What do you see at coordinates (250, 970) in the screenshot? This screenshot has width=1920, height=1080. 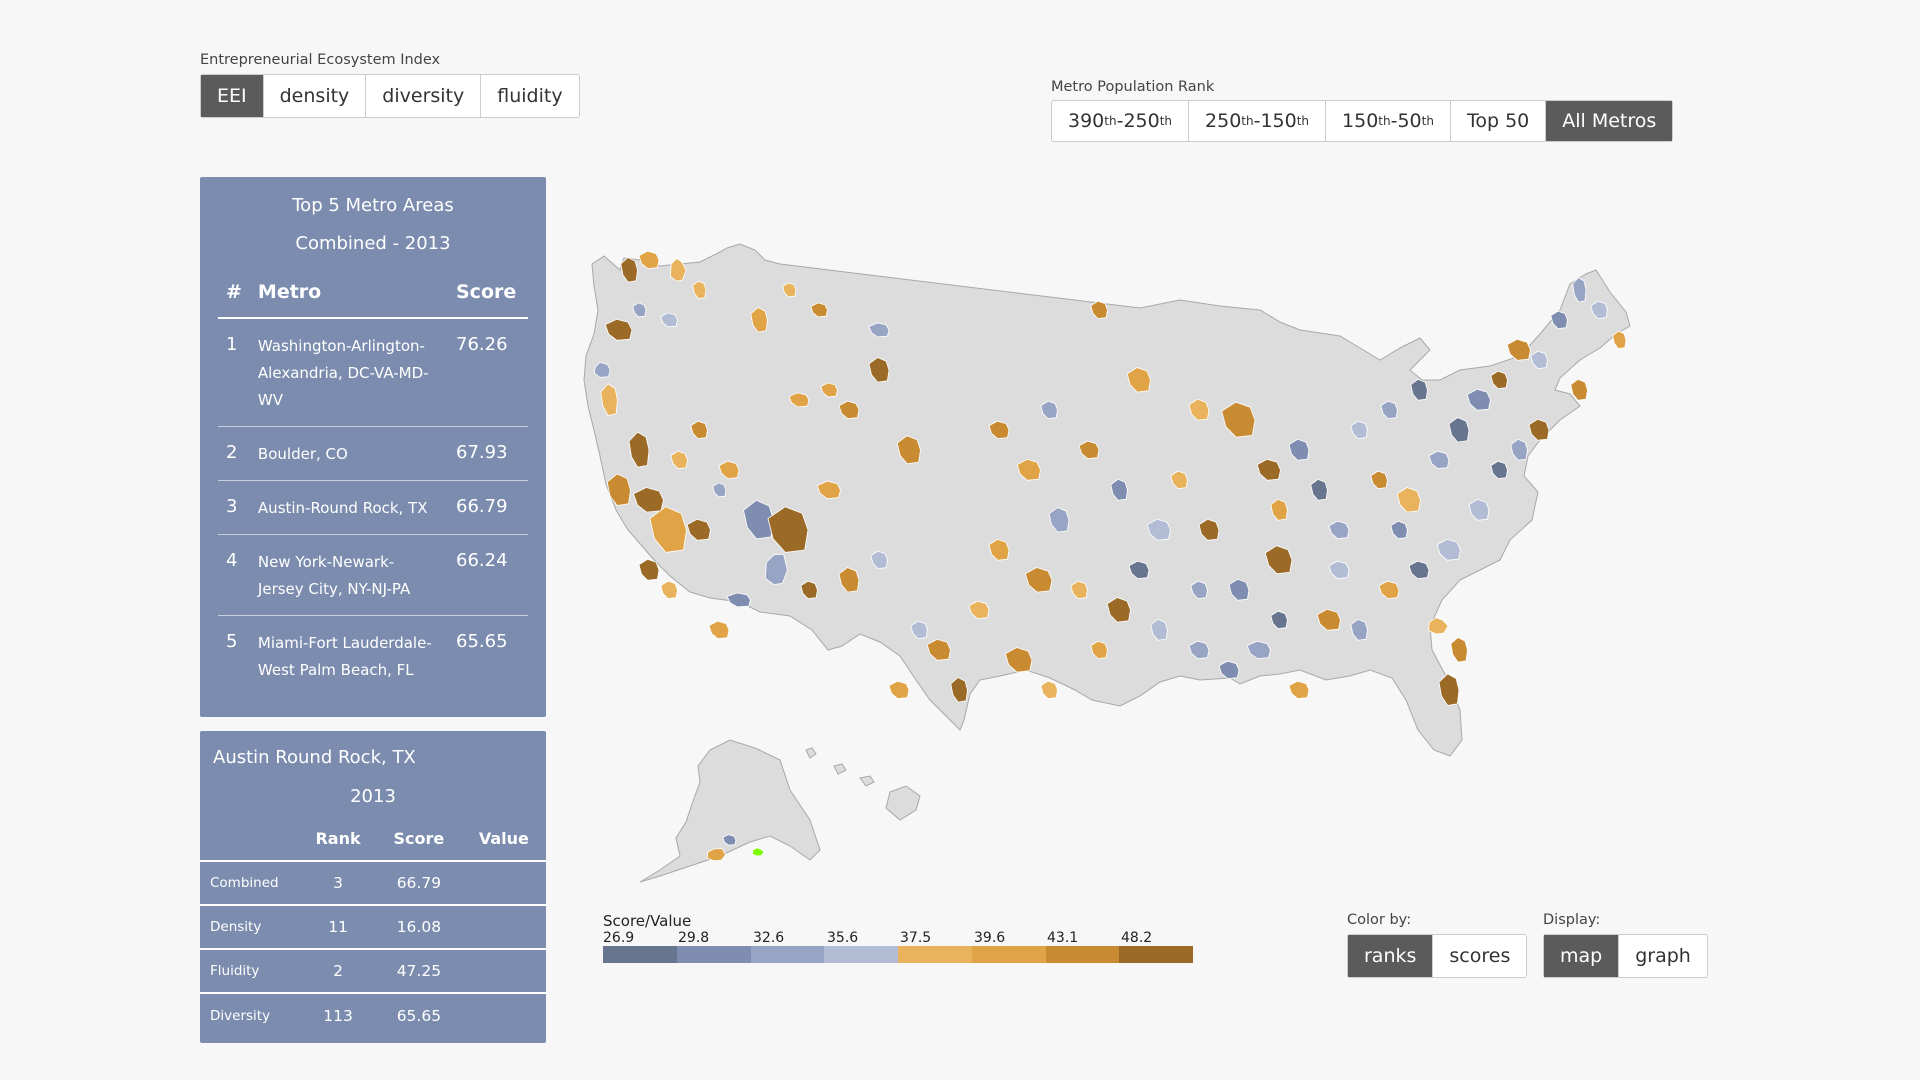 I see `detail-row-label: Fluidity` at bounding box center [250, 970].